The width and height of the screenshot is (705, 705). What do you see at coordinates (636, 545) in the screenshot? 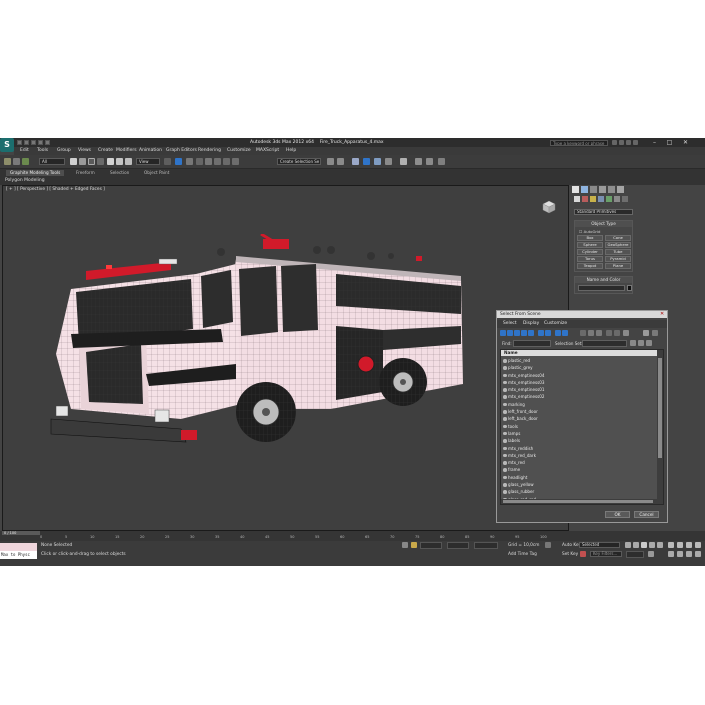
I see `previous-frame-icon` at bounding box center [636, 545].